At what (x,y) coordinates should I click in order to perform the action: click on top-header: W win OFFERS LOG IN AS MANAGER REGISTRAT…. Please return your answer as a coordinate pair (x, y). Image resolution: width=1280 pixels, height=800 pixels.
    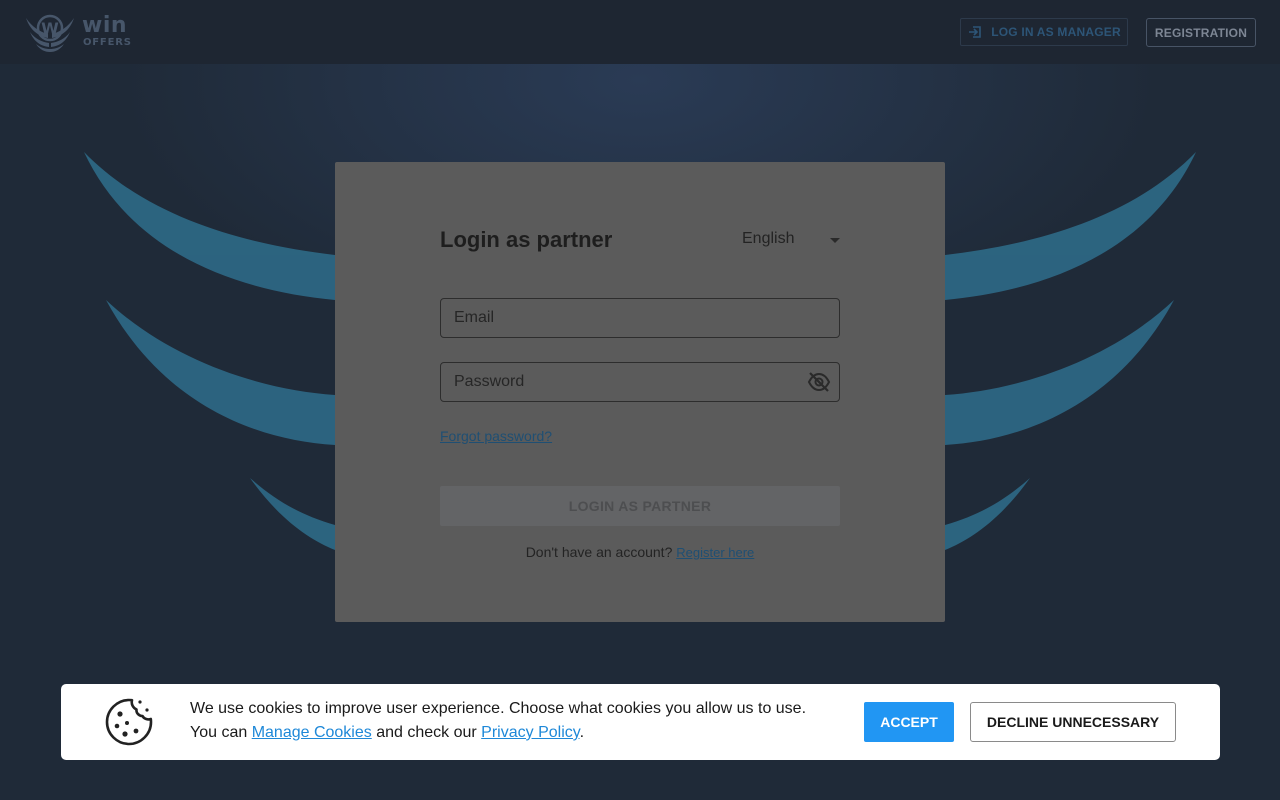
    Looking at the image, I should click on (640, 32).